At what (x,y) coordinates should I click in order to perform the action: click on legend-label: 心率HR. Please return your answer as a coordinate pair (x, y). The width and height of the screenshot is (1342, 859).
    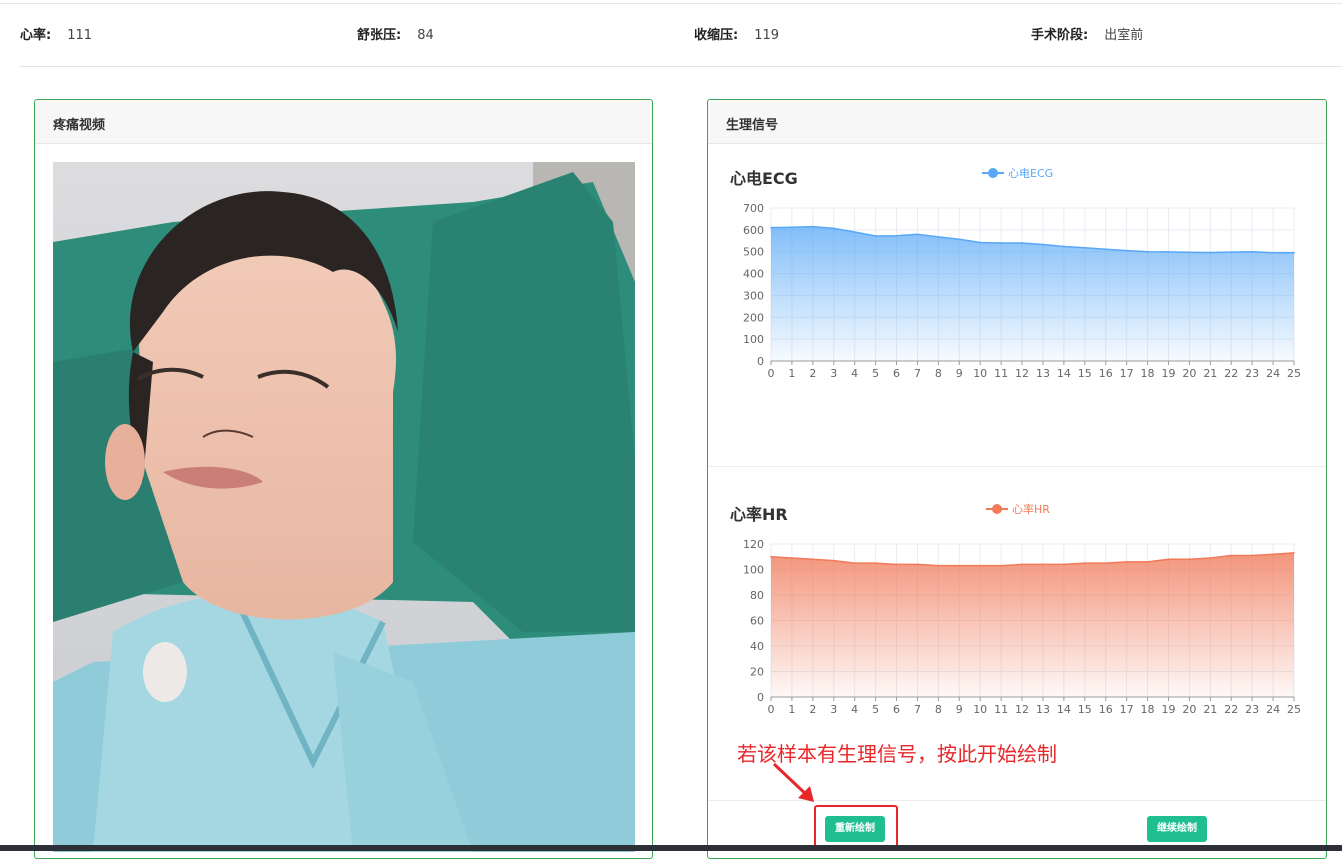
    Looking at the image, I should click on (1031, 509).